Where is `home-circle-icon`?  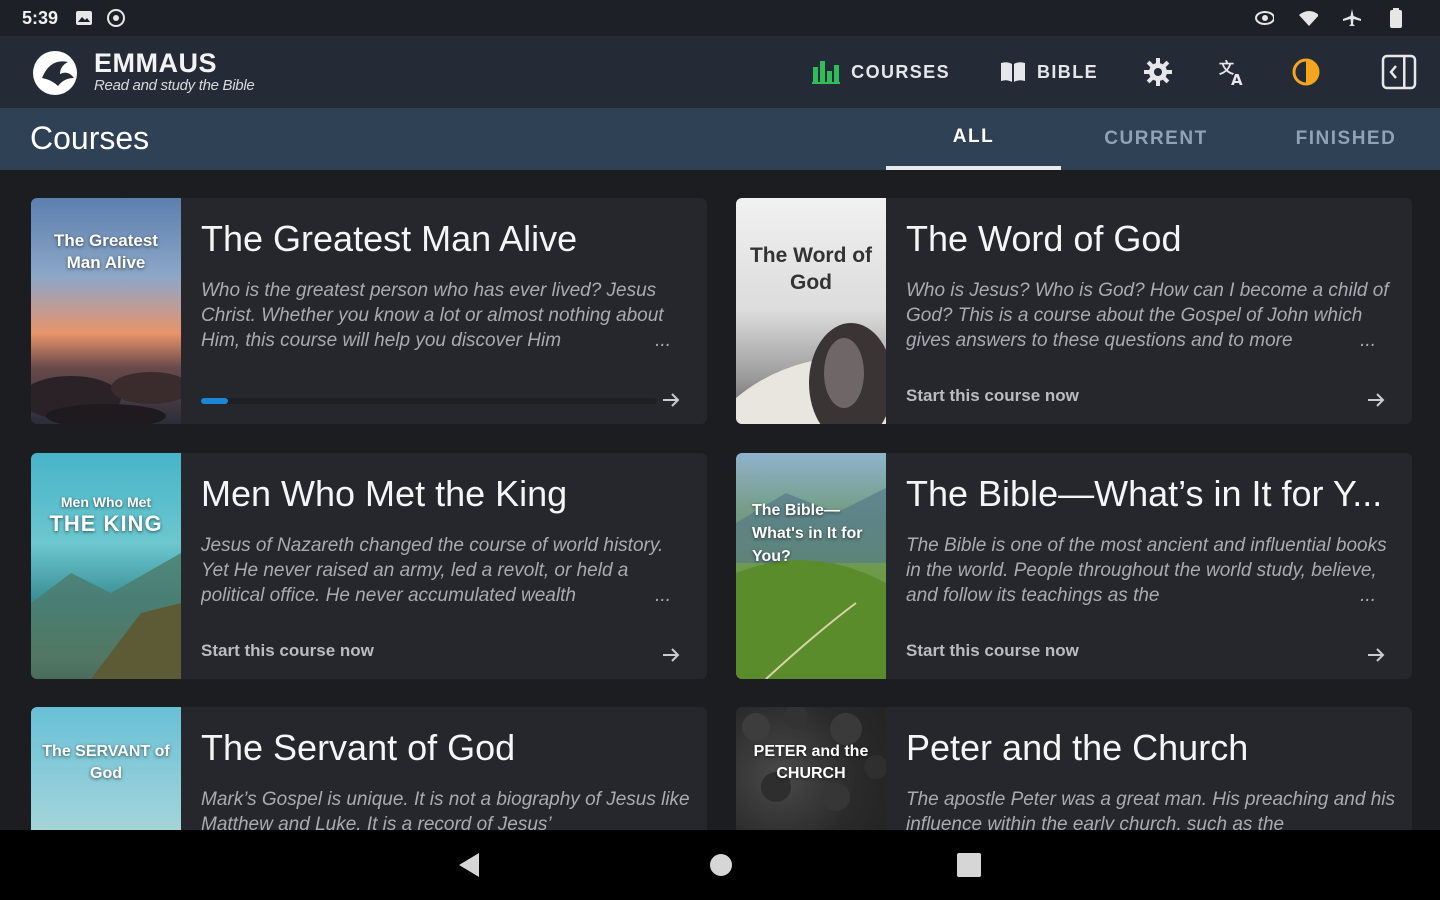 home-circle-icon is located at coordinates (721, 865).